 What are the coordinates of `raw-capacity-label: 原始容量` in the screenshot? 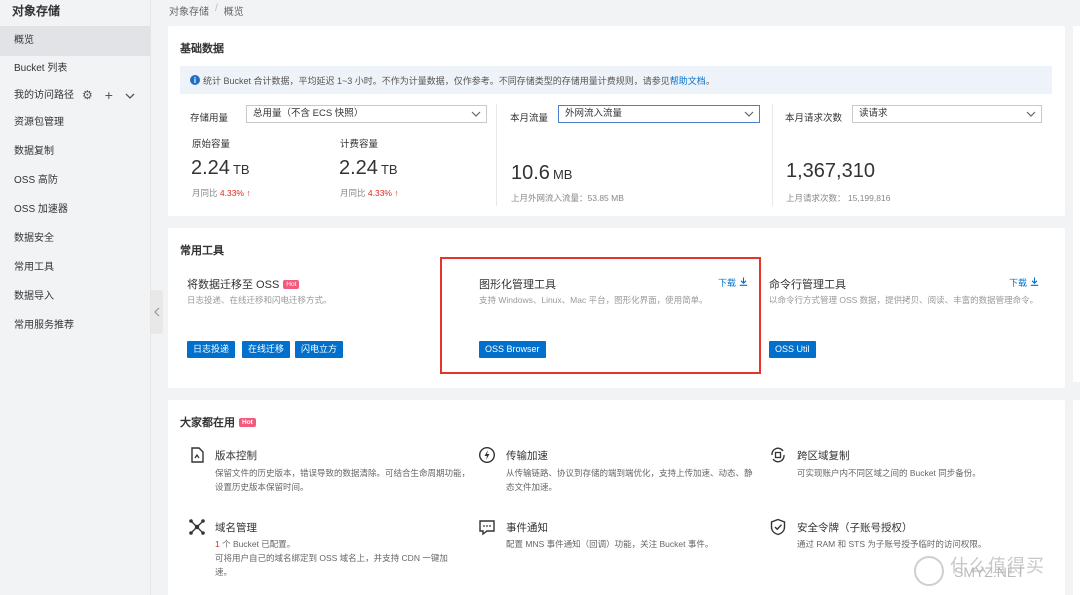 It's located at (211, 144).